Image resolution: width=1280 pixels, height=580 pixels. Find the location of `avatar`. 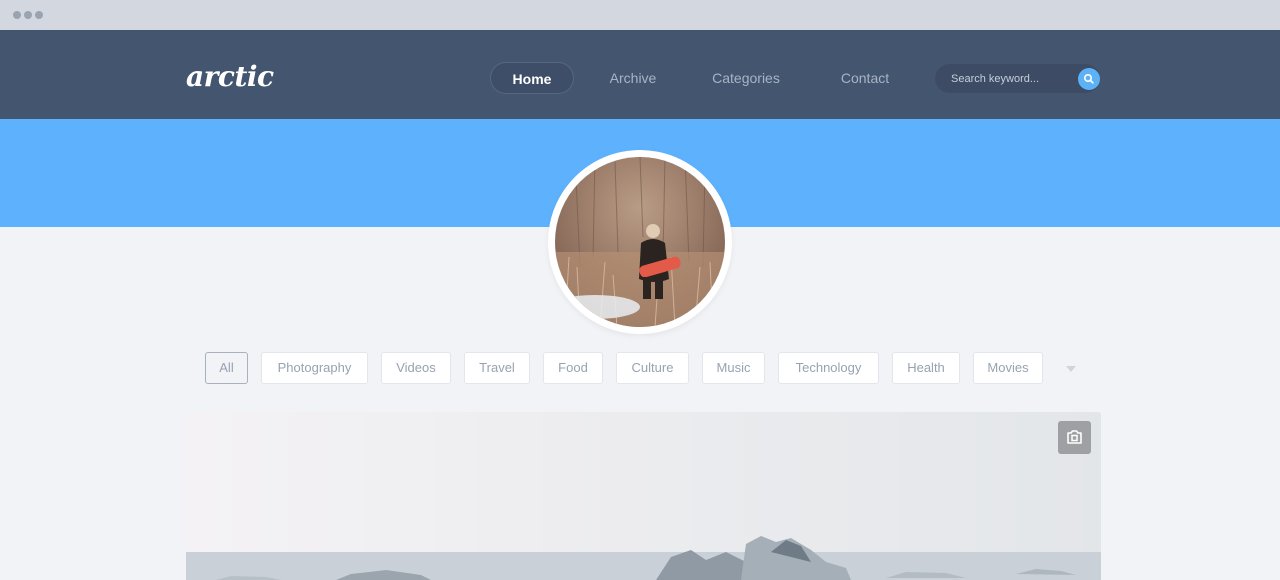

avatar is located at coordinates (640, 242).